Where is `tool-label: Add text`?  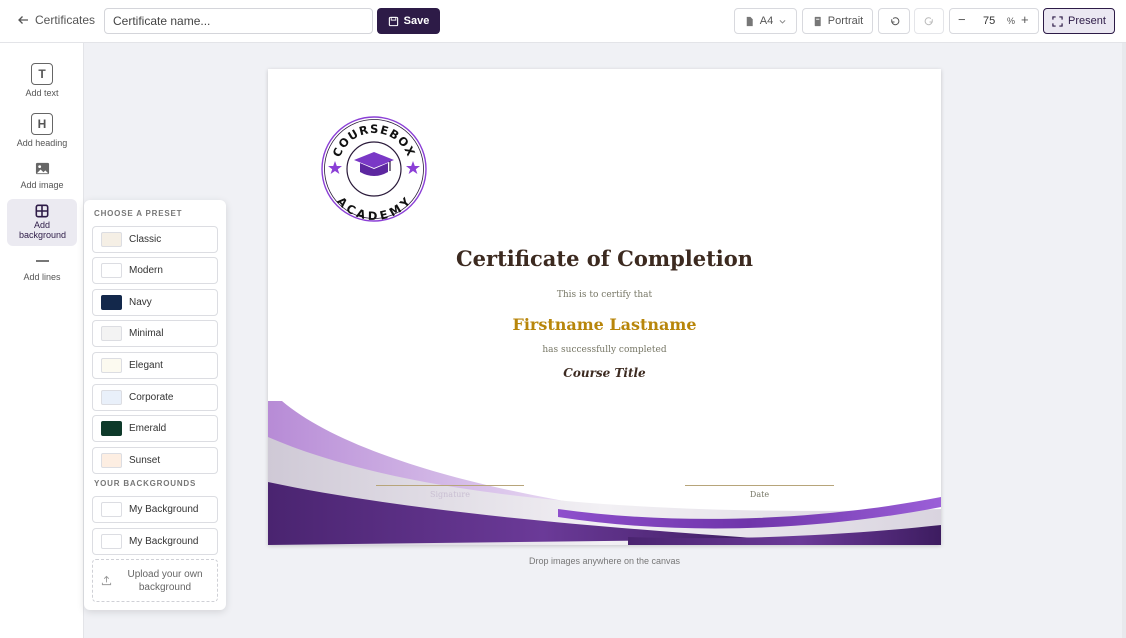 tool-label: Add text is located at coordinates (42, 93).